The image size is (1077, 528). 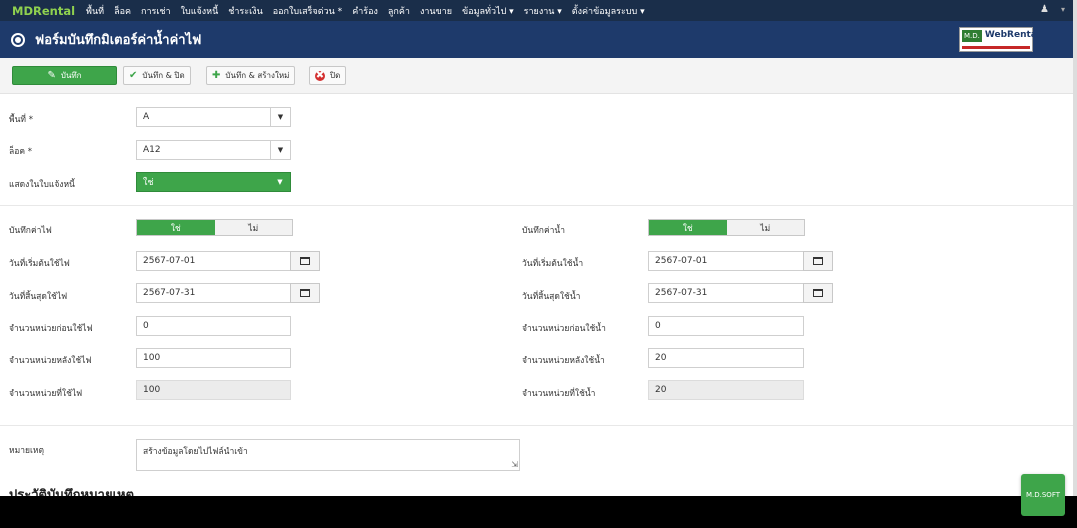 I want to click on md-soft-button: M.D.SOFT, so click(x=1043, y=495).